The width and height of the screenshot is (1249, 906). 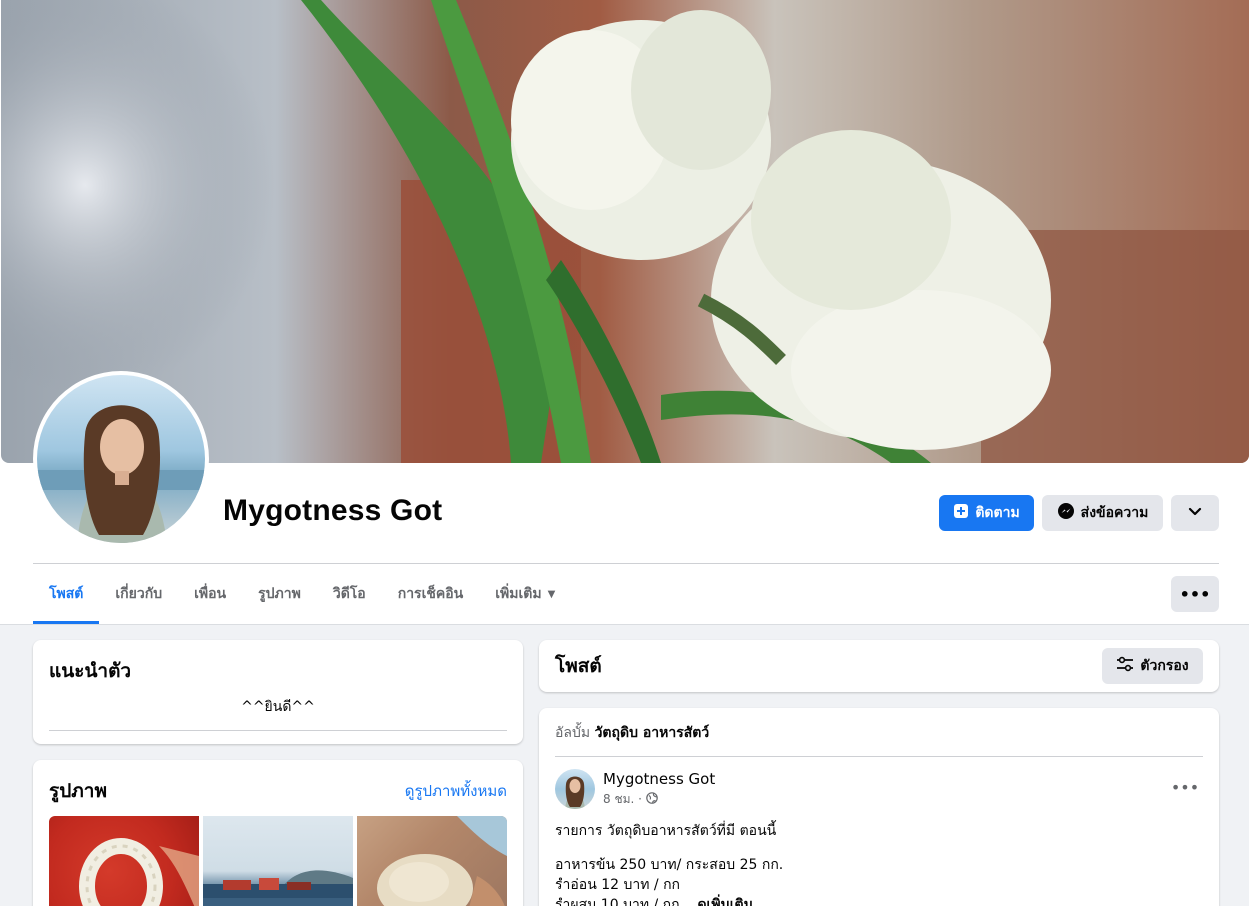 I want to click on tab-checkins: การเช็คอิน, so click(x=431, y=594).